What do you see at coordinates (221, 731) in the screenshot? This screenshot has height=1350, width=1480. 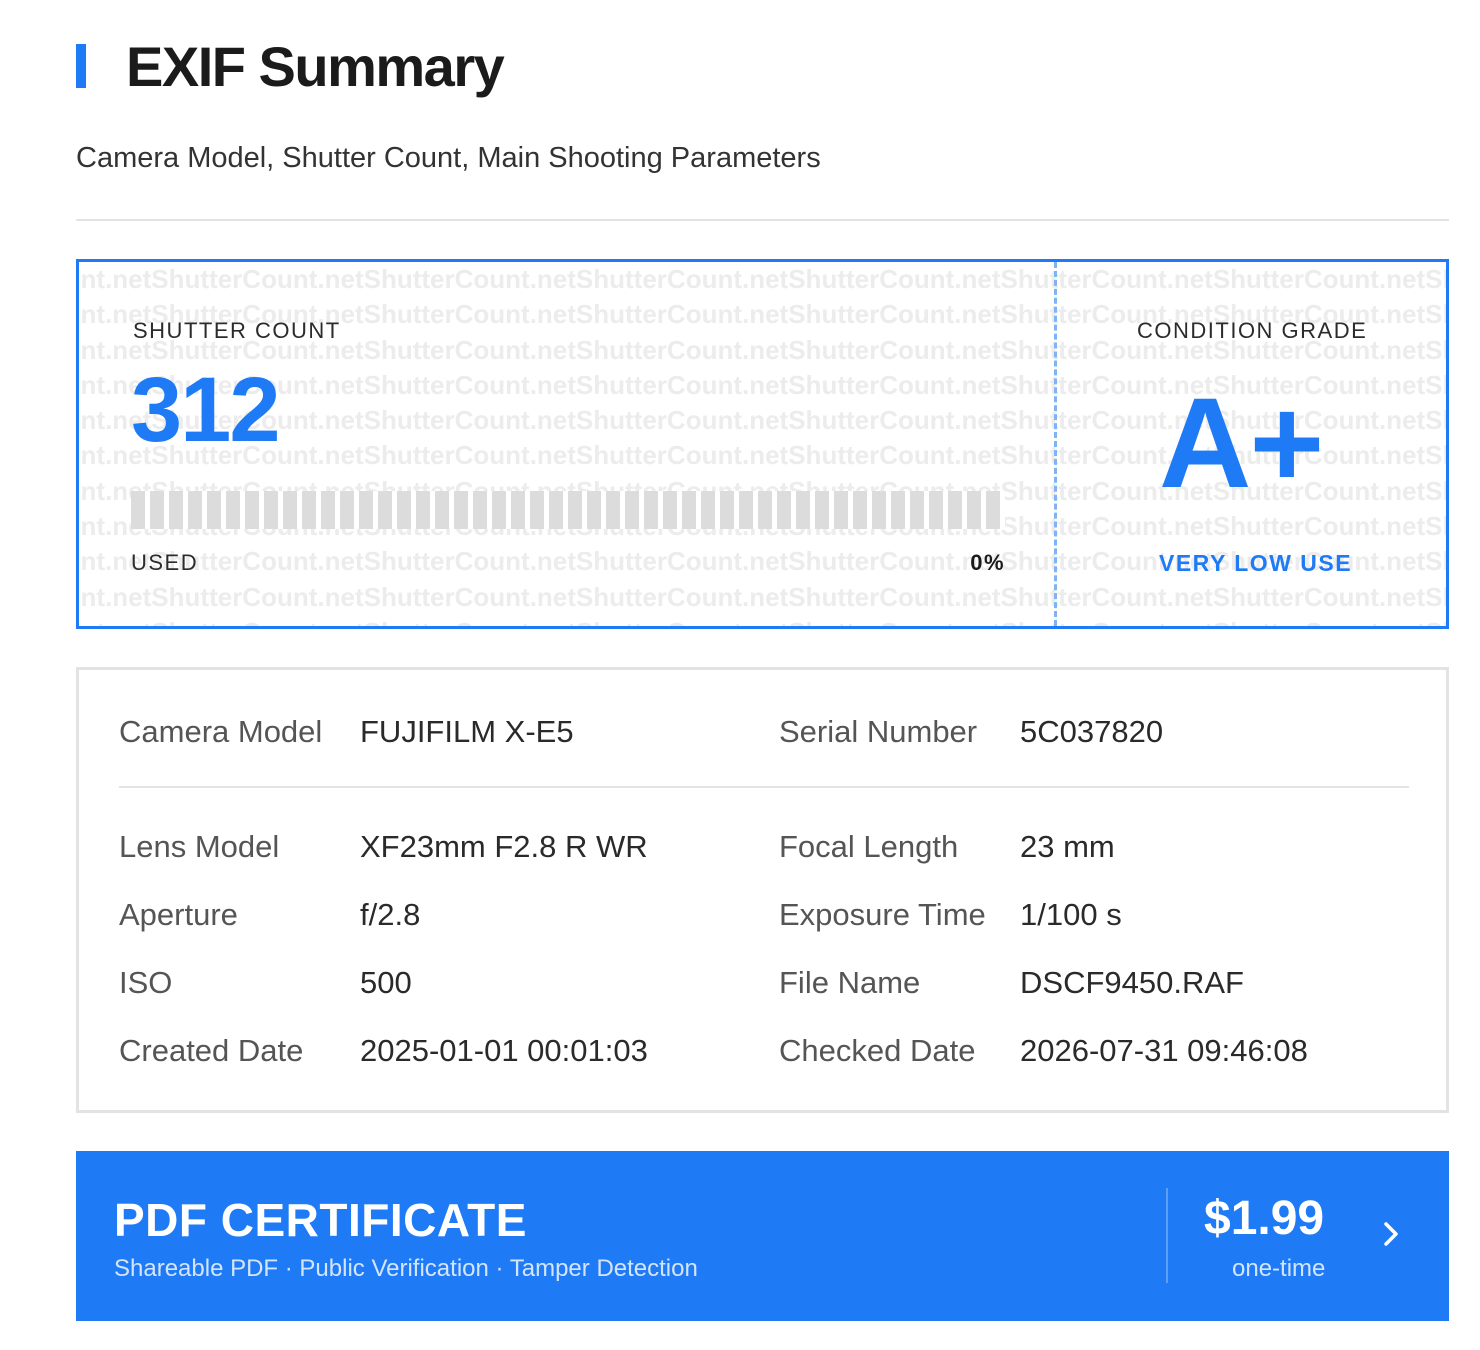 I see `camera-model-label: Camera Model` at bounding box center [221, 731].